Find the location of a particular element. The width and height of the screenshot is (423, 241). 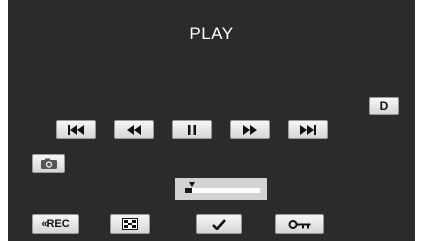

rec-mode-button: « REC is located at coordinates (55, 224).